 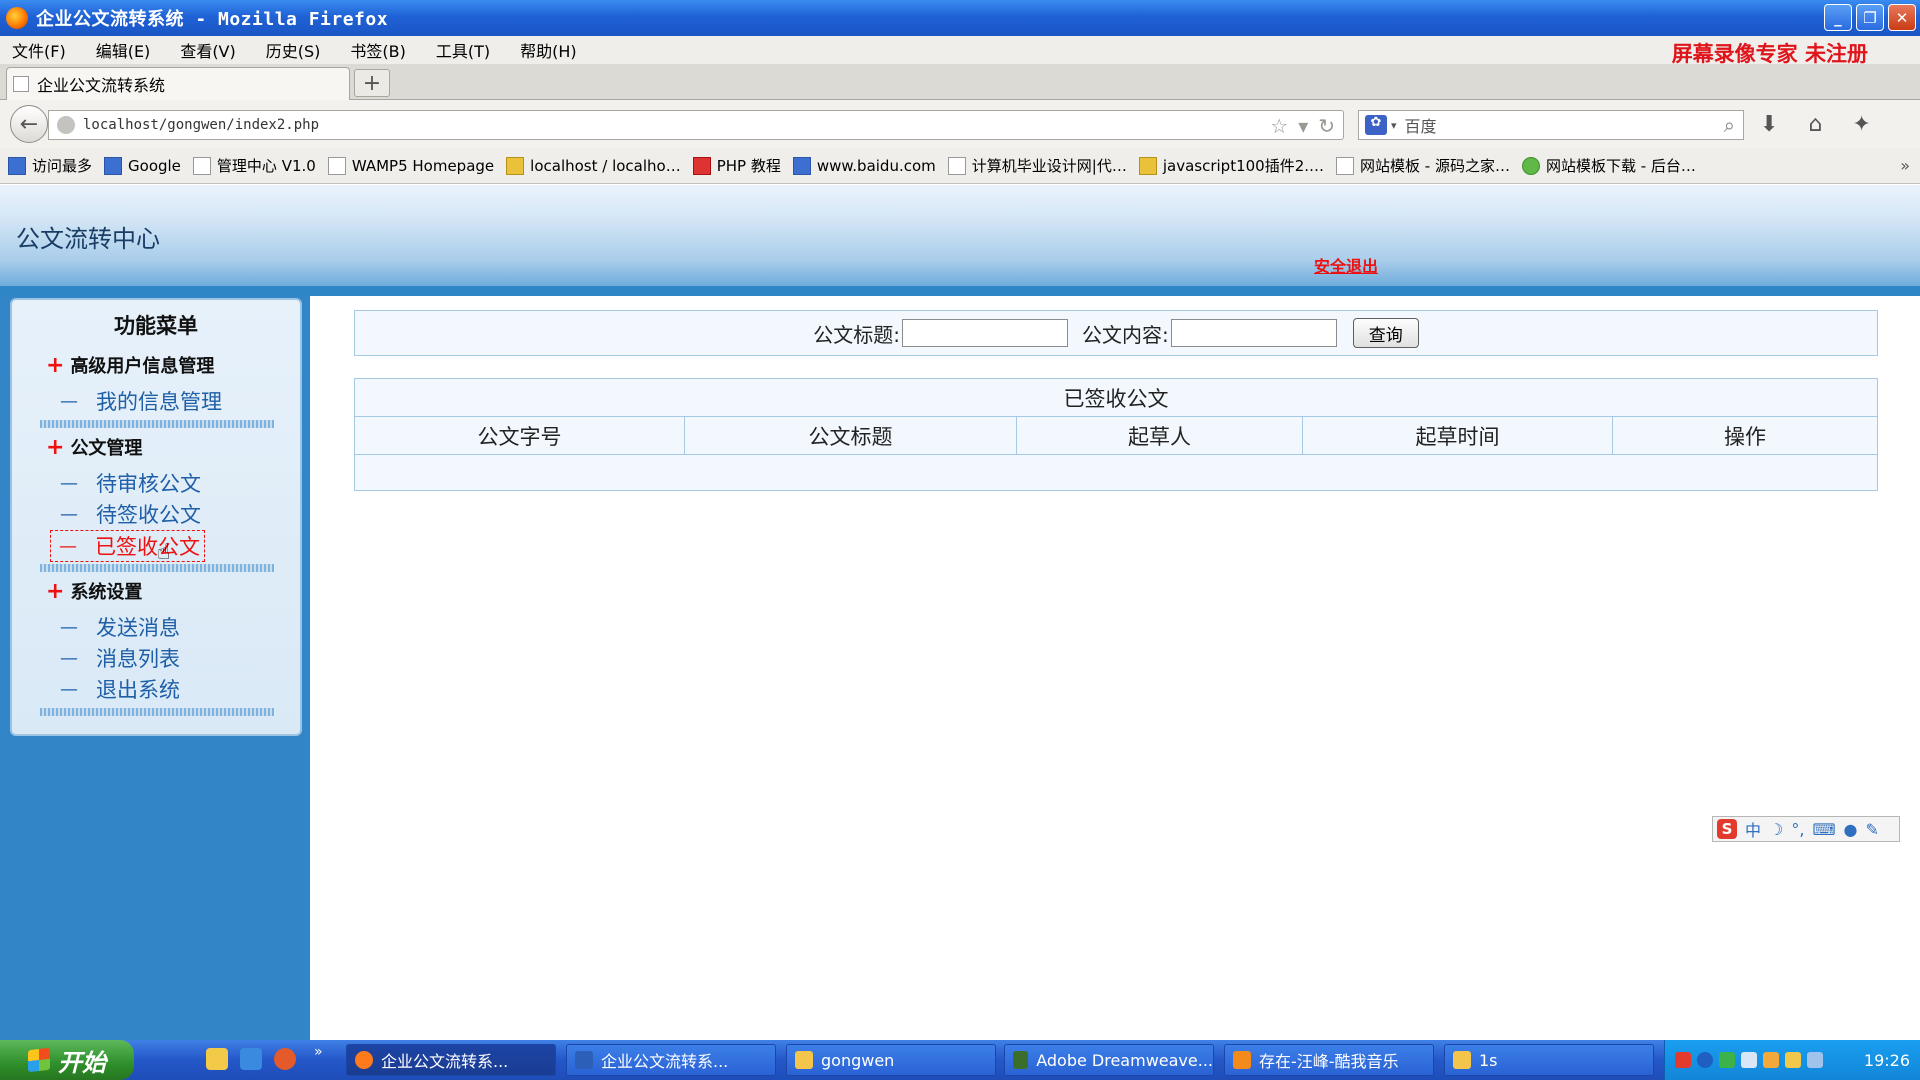 I want to click on network-icon, so click(x=1727, y=1060).